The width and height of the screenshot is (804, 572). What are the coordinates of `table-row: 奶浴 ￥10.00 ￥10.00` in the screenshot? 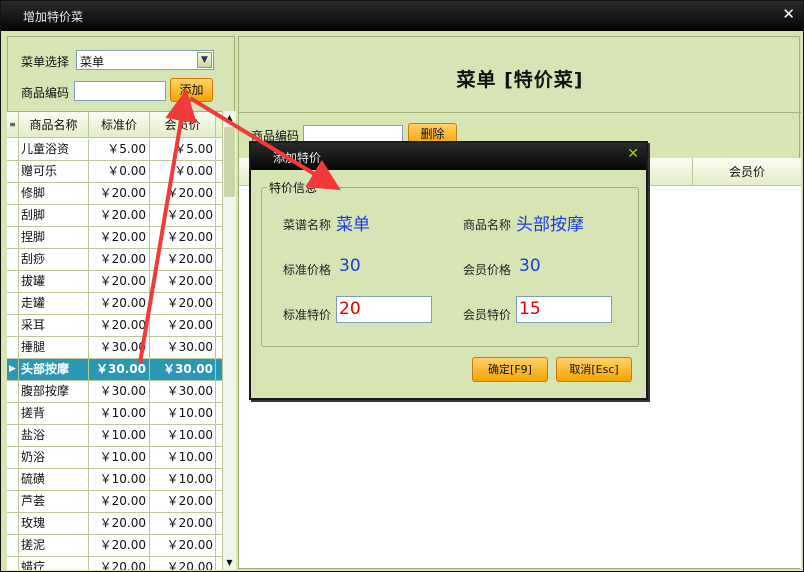 It's located at (116, 458).